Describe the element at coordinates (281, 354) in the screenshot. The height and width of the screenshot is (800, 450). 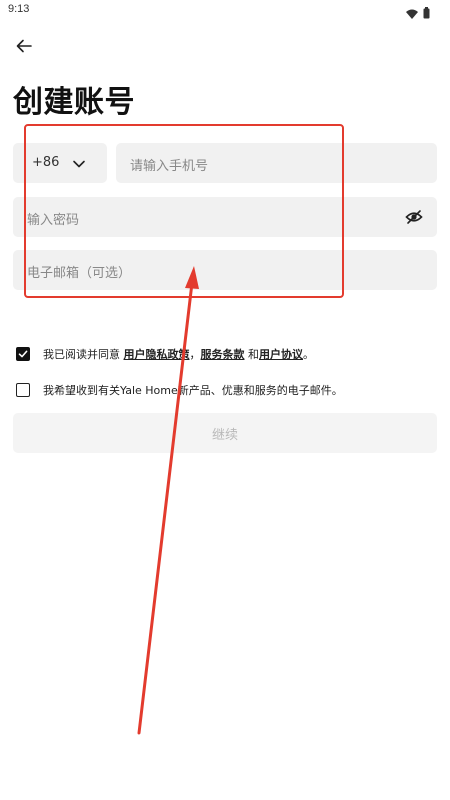
I see `user-agreement-link: 用户协议` at that location.